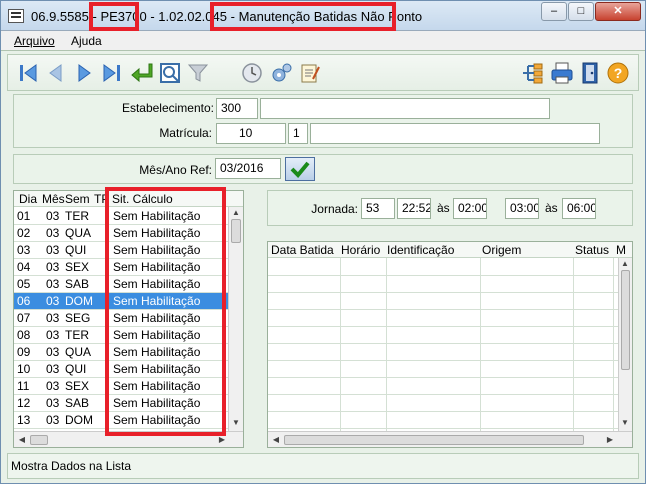 This screenshot has width=646, height=484. What do you see at coordinates (302, 250) in the screenshot?
I see `col-data-batida: Data Batida` at bounding box center [302, 250].